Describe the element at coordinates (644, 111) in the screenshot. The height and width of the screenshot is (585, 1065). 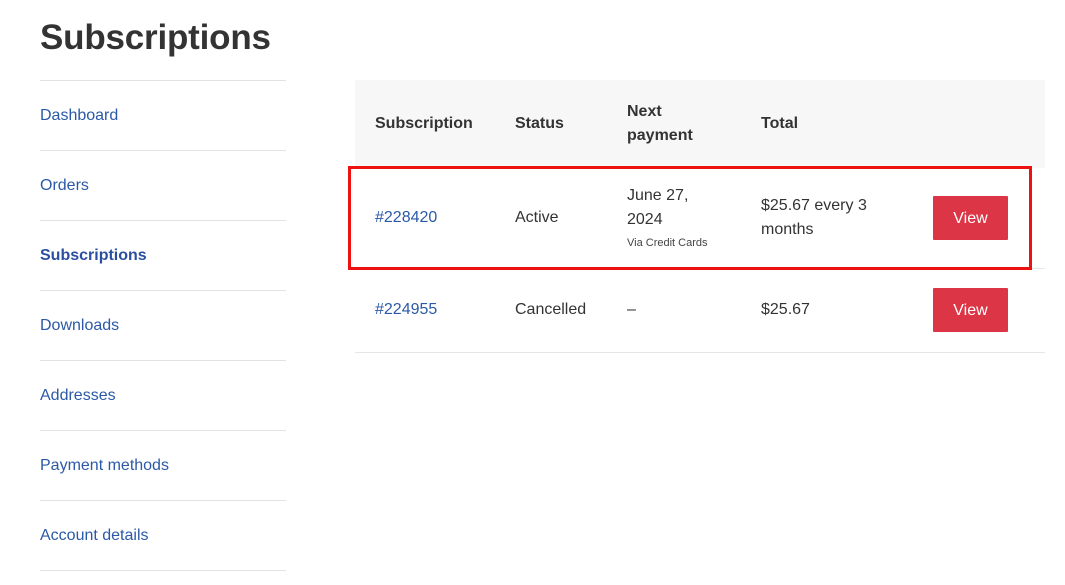
I see `column-header-next-payment-line1: Next` at that location.